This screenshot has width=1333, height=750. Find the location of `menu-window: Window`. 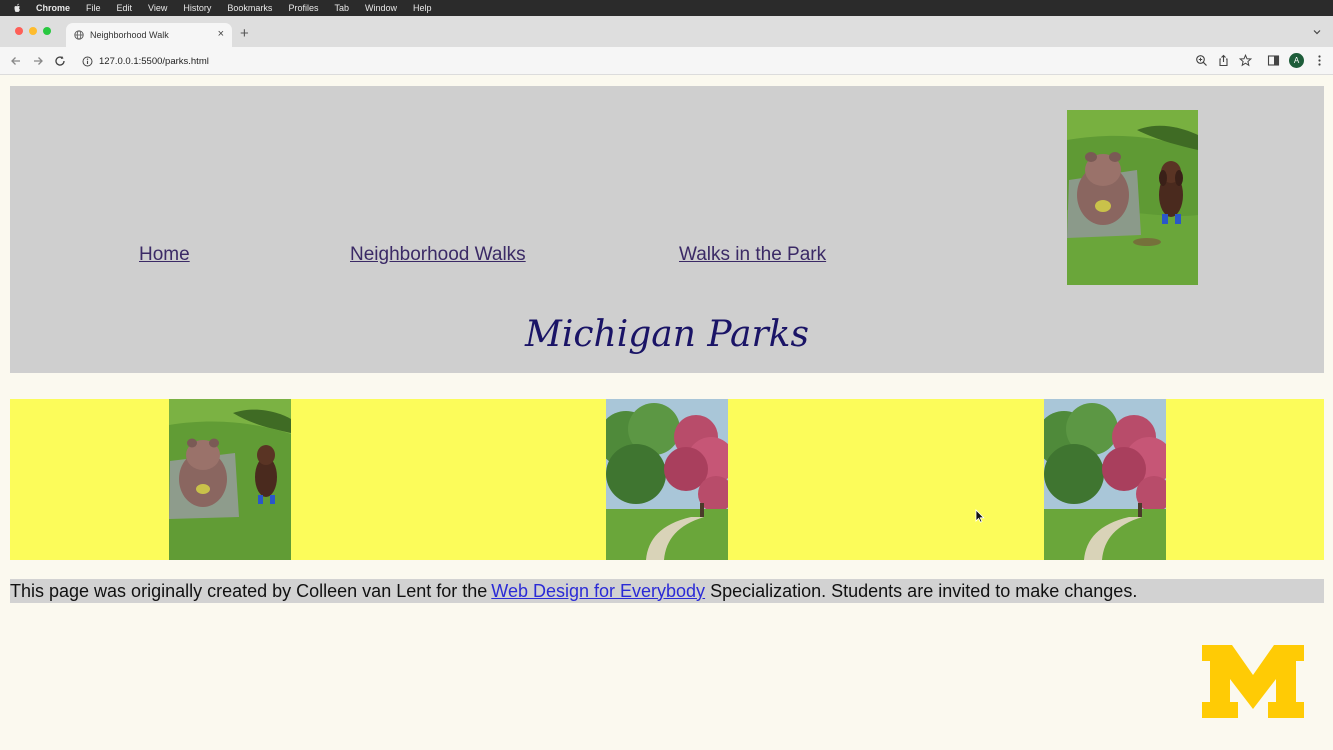

menu-window: Window is located at coordinates (381, 8).